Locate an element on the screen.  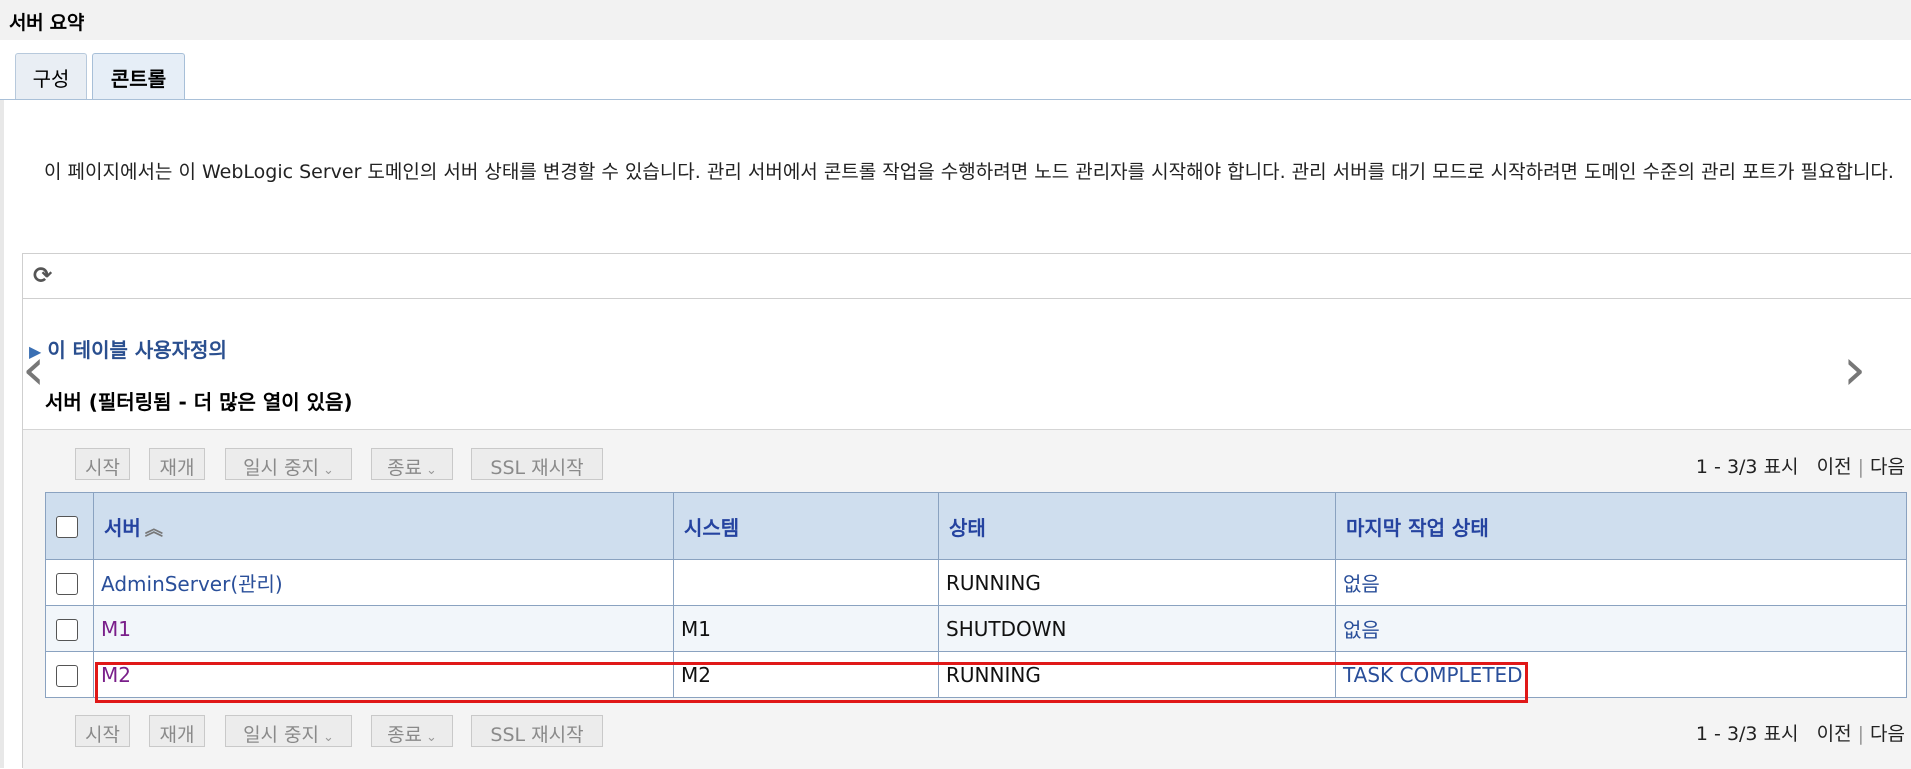
select-all-cell is located at coordinates (69, 526).